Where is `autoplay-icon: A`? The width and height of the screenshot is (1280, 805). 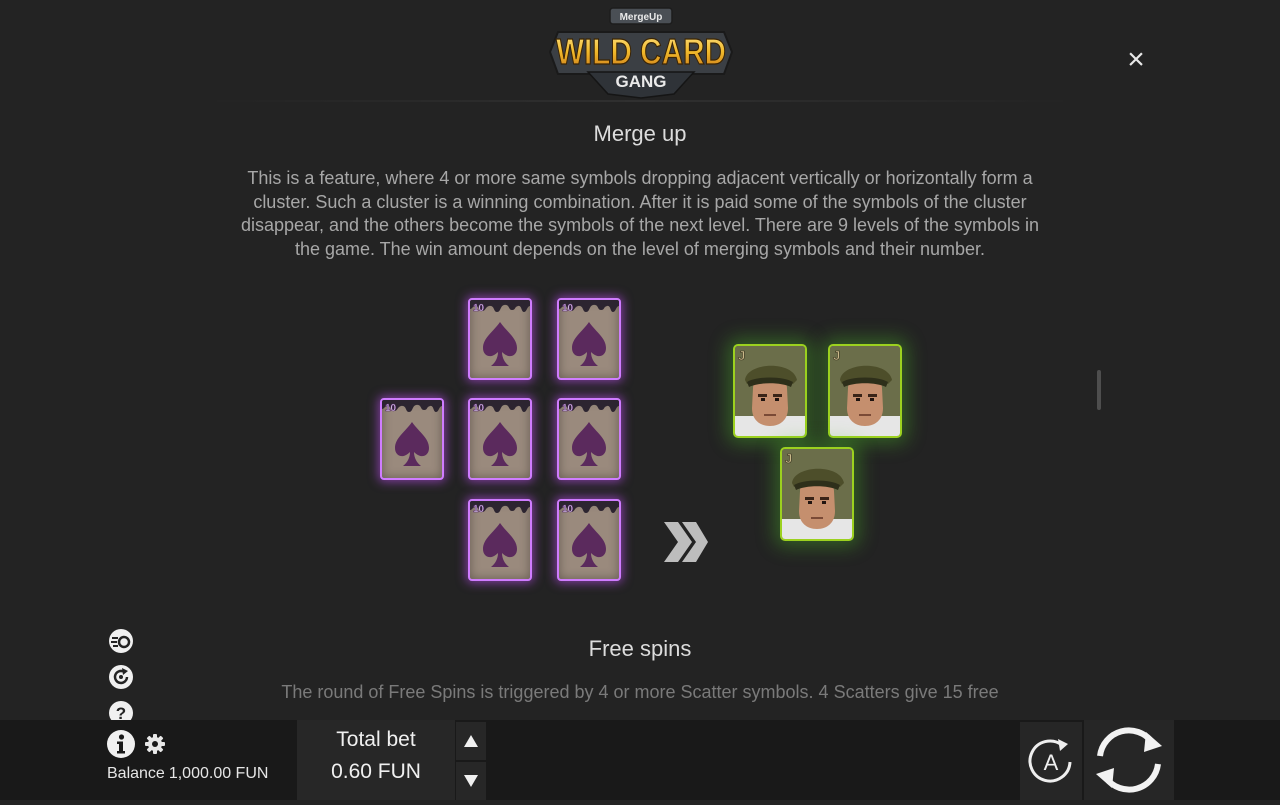 autoplay-icon: A is located at coordinates (1050, 761).